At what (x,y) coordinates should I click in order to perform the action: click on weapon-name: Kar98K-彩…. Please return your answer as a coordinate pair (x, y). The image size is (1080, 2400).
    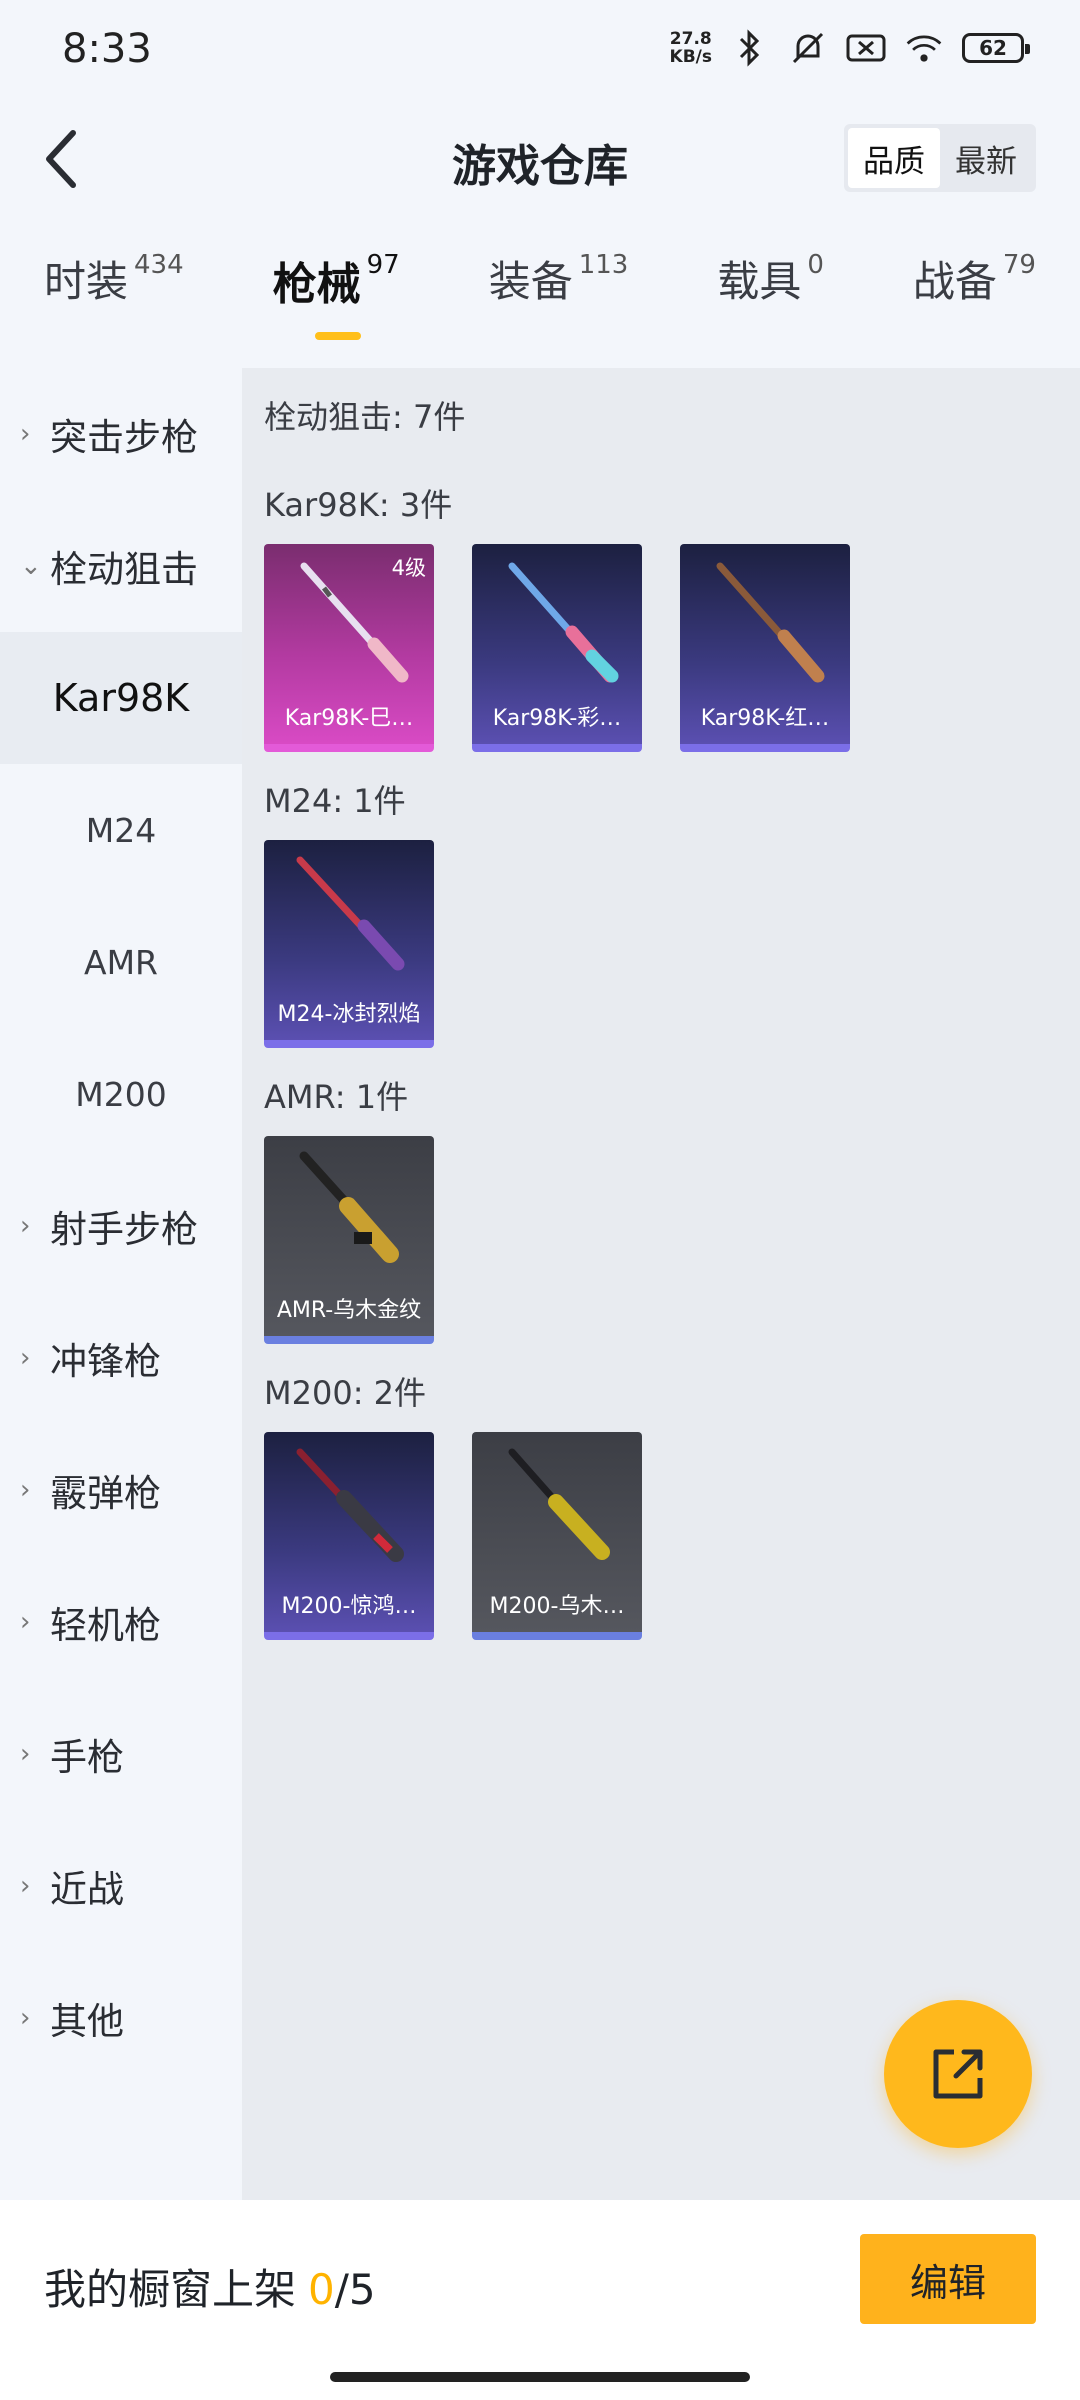
    Looking at the image, I should click on (557, 718).